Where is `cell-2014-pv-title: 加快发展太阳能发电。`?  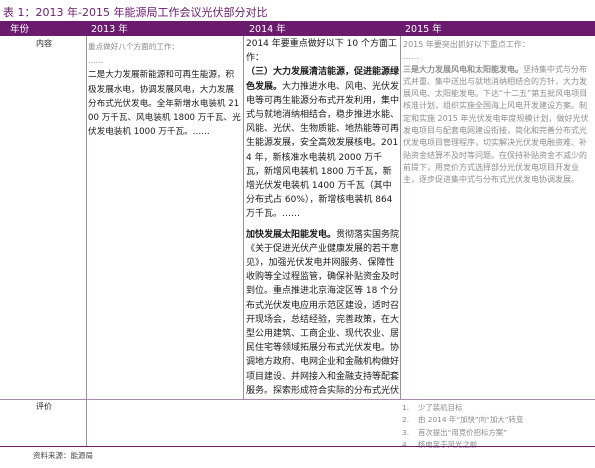 cell-2014-pv-title: 加快发展太阳能发电。 is located at coordinates (291, 234).